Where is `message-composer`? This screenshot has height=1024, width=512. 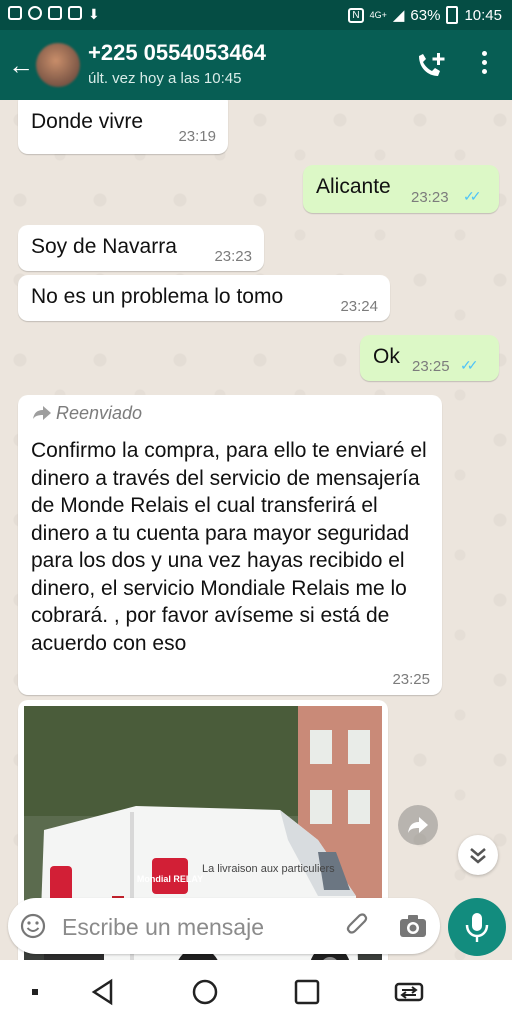
message-composer is located at coordinates (224, 926).